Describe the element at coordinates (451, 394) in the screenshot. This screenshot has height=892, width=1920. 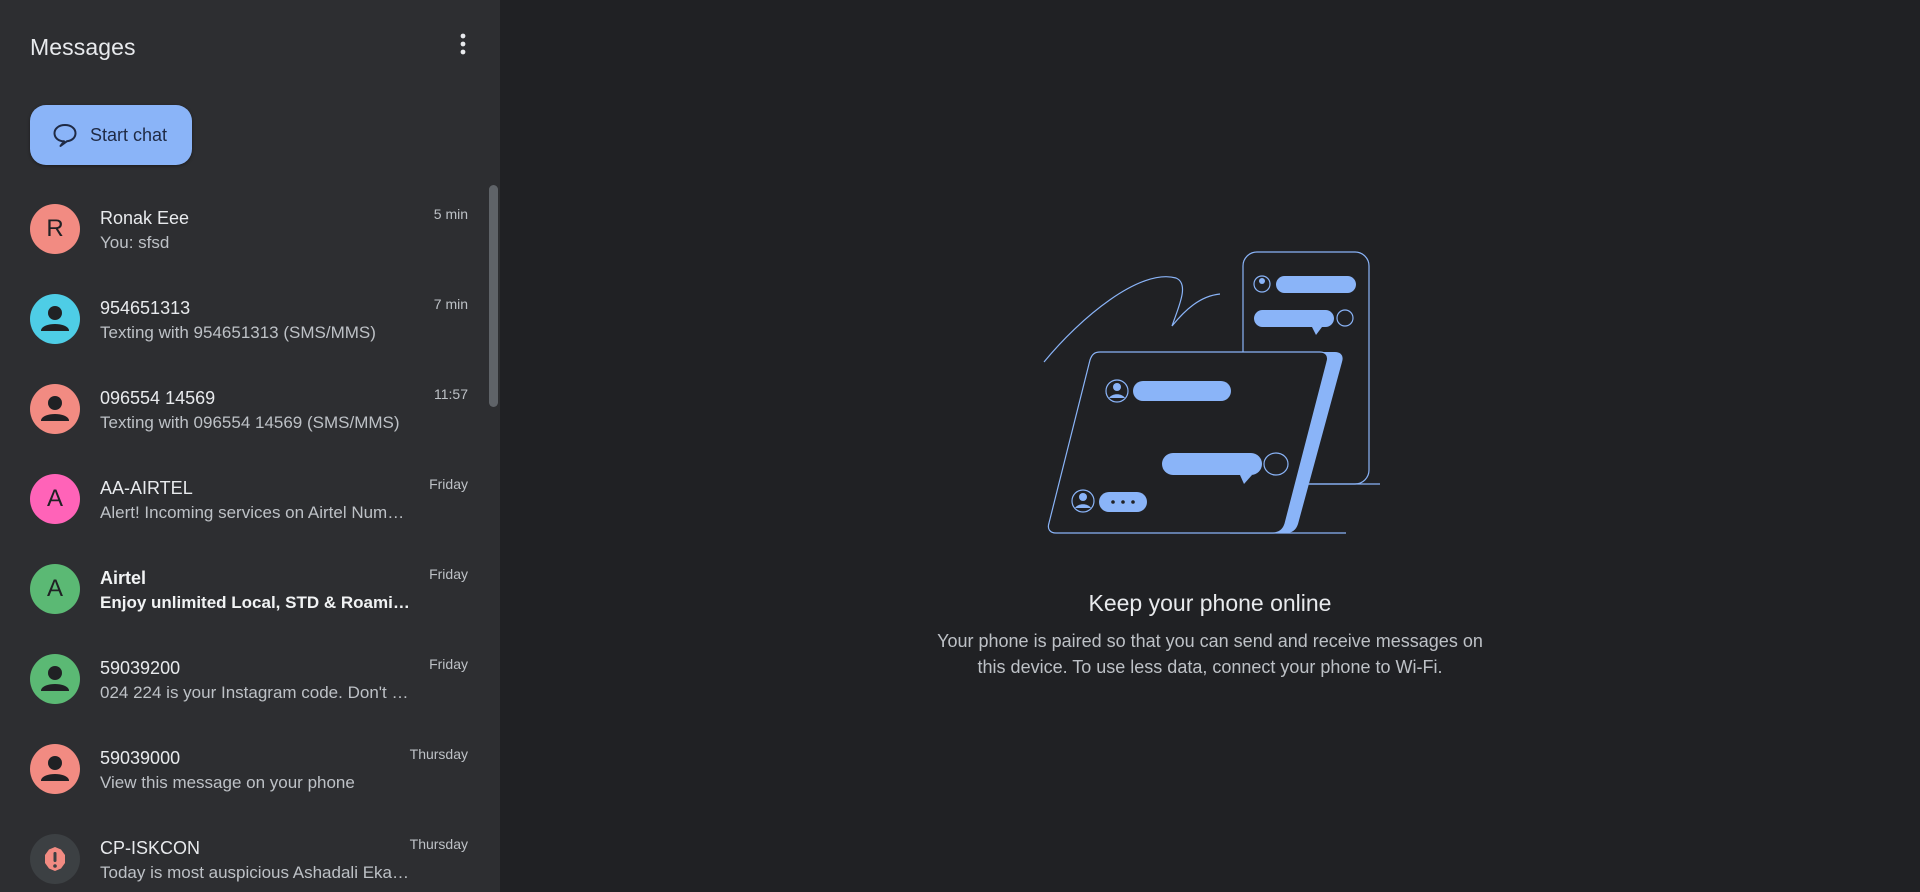
I see `conversation-timestamp: 11:57` at that location.